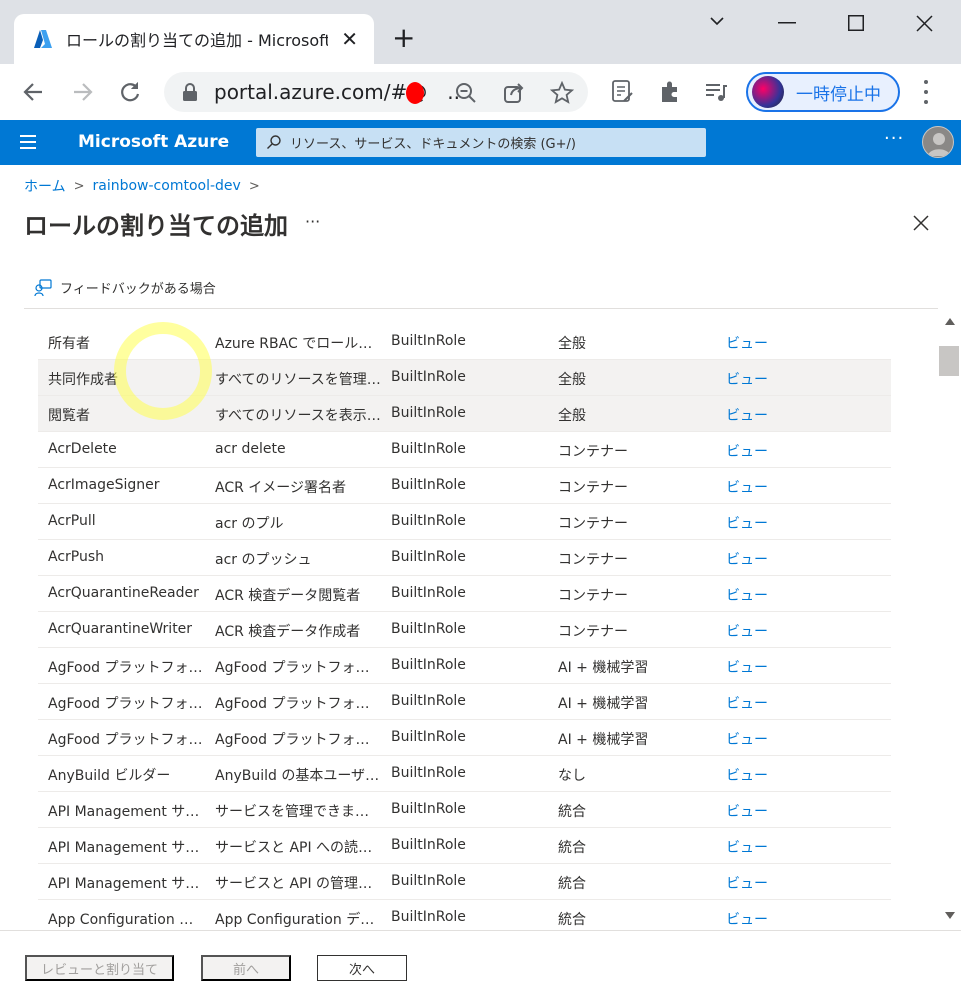 This screenshot has height=1007, width=961. What do you see at coordinates (45, 186) in the screenshot?
I see `breadcrumb-home: ホーム` at bounding box center [45, 186].